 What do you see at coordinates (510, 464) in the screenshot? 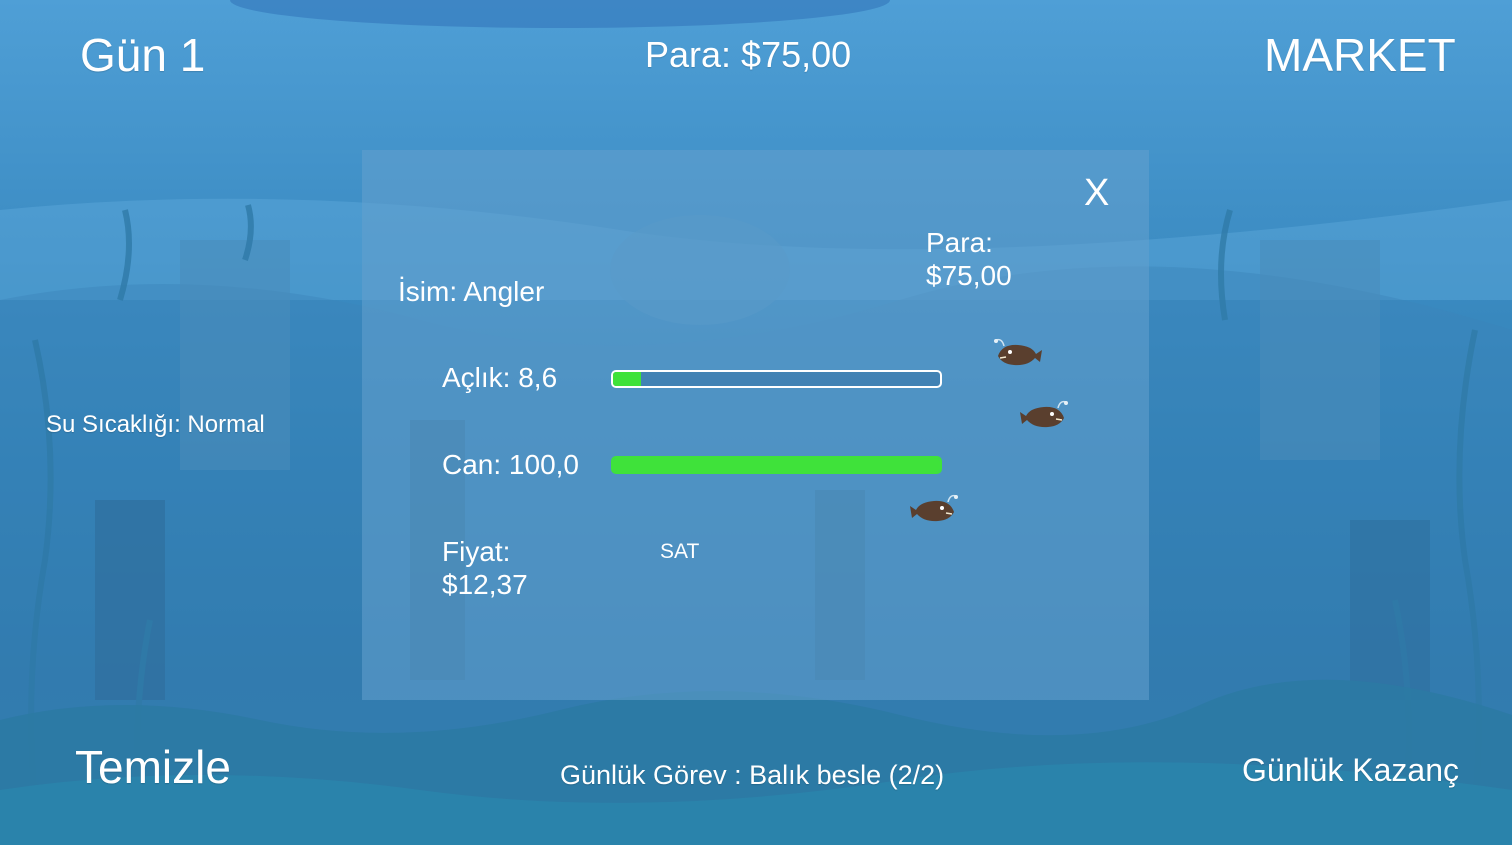
I see `health-label: Can: 100,0` at bounding box center [510, 464].